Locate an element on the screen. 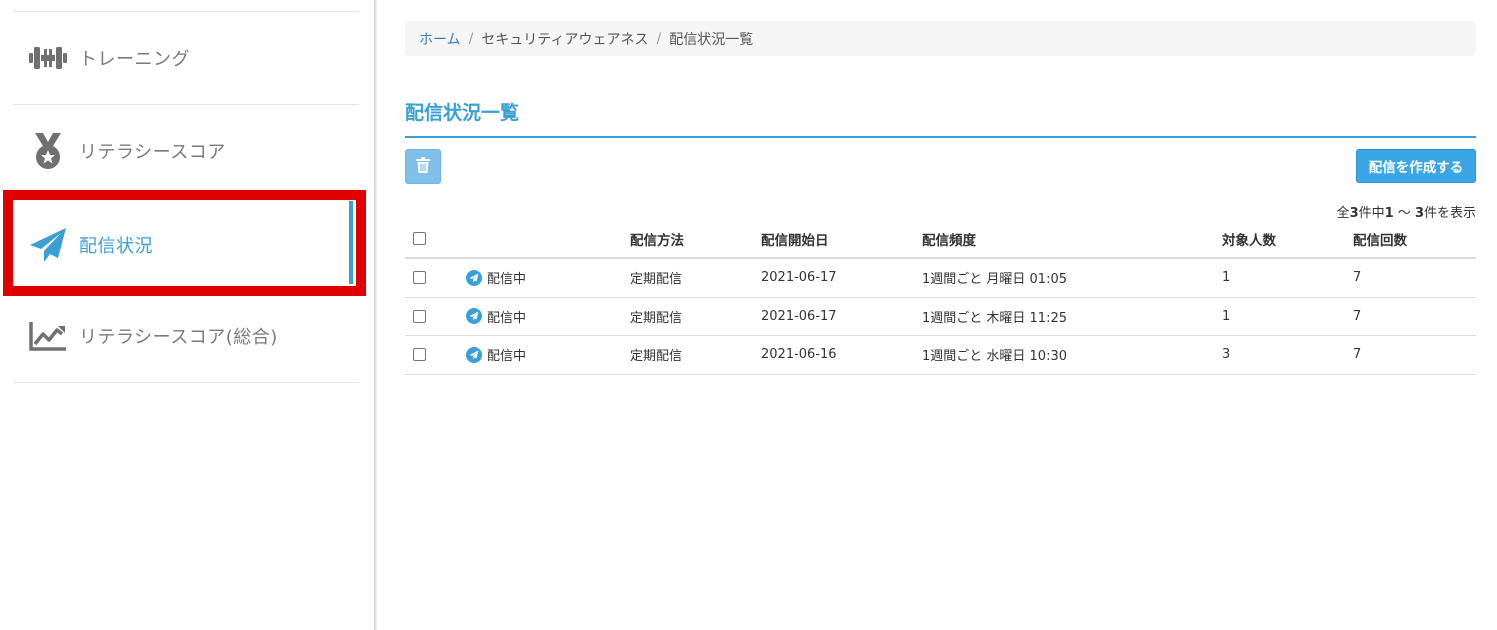 Image resolution: width=1497 pixels, height=630 pixels. sidebar-item-literacy-score-total: リテラシースコア(総合) is located at coordinates (186, 336).